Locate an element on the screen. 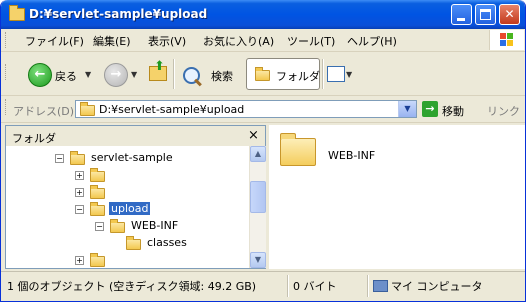 This screenshot has height=302, width=526. vertical-scrollbar: ▲ ▼ is located at coordinates (257, 207).